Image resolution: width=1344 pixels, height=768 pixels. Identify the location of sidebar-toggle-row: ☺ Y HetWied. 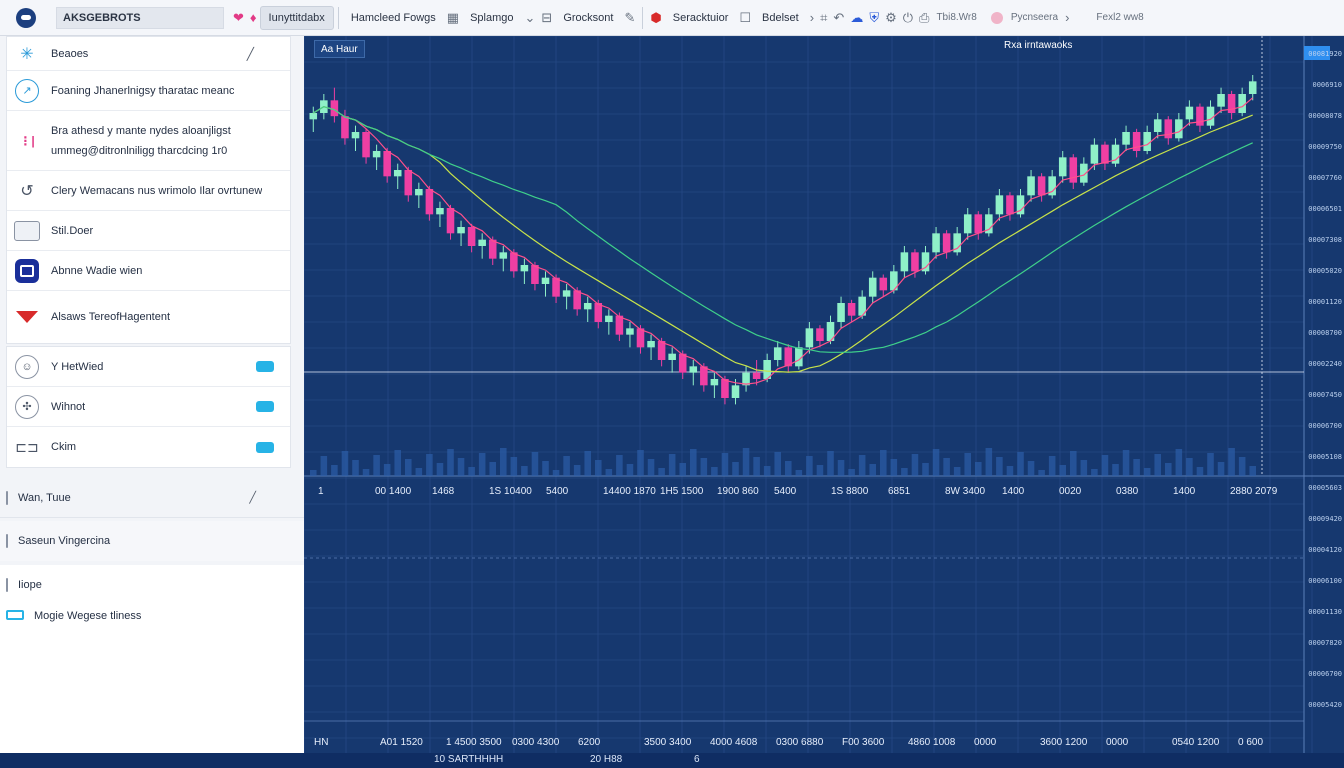
(148, 367).